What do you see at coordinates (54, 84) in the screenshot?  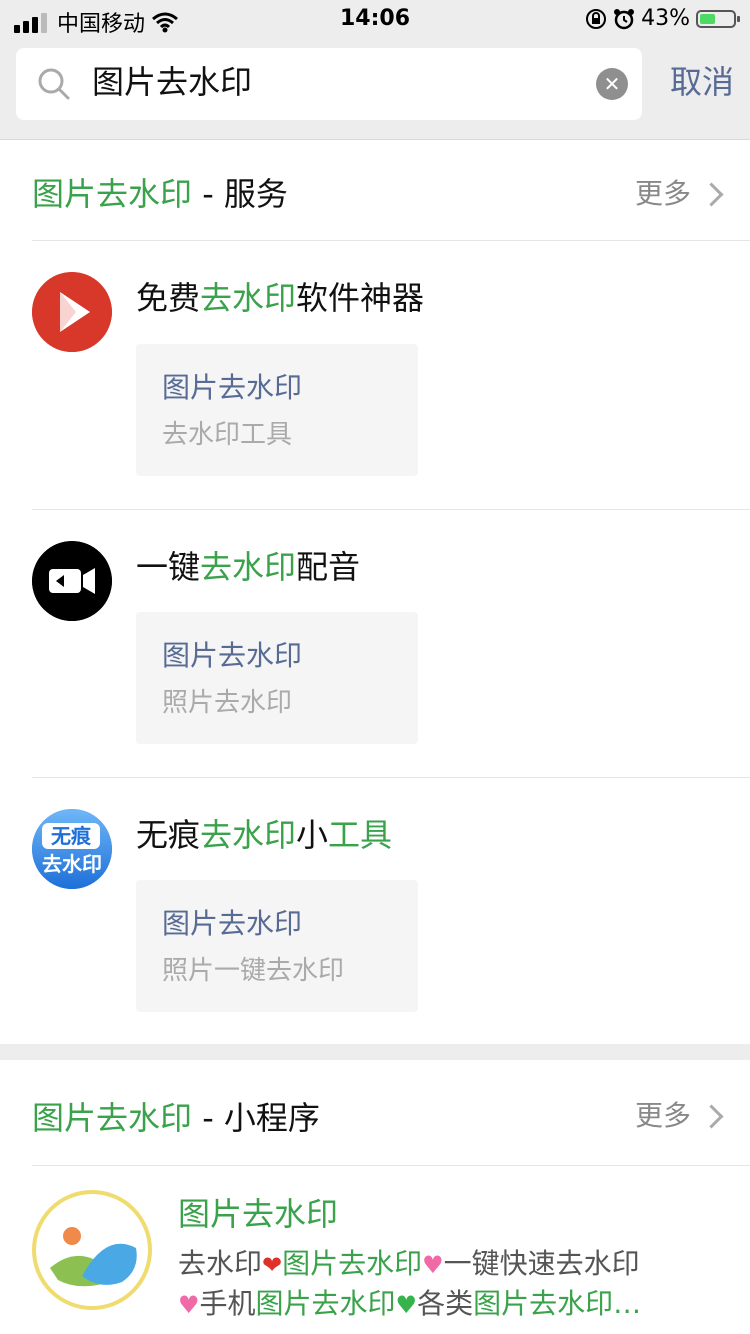 I see `search-icon` at bounding box center [54, 84].